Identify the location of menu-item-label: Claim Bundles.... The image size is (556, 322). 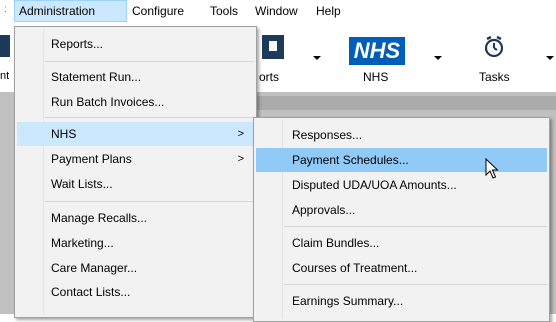
(336, 243).